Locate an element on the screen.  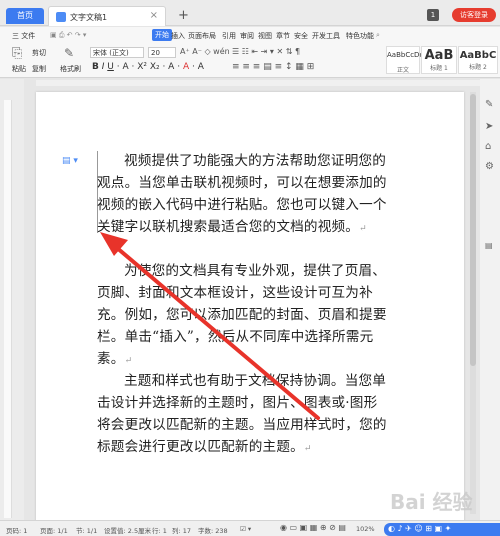
status-words: 字数: 238 is located at coordinates (213, 531).